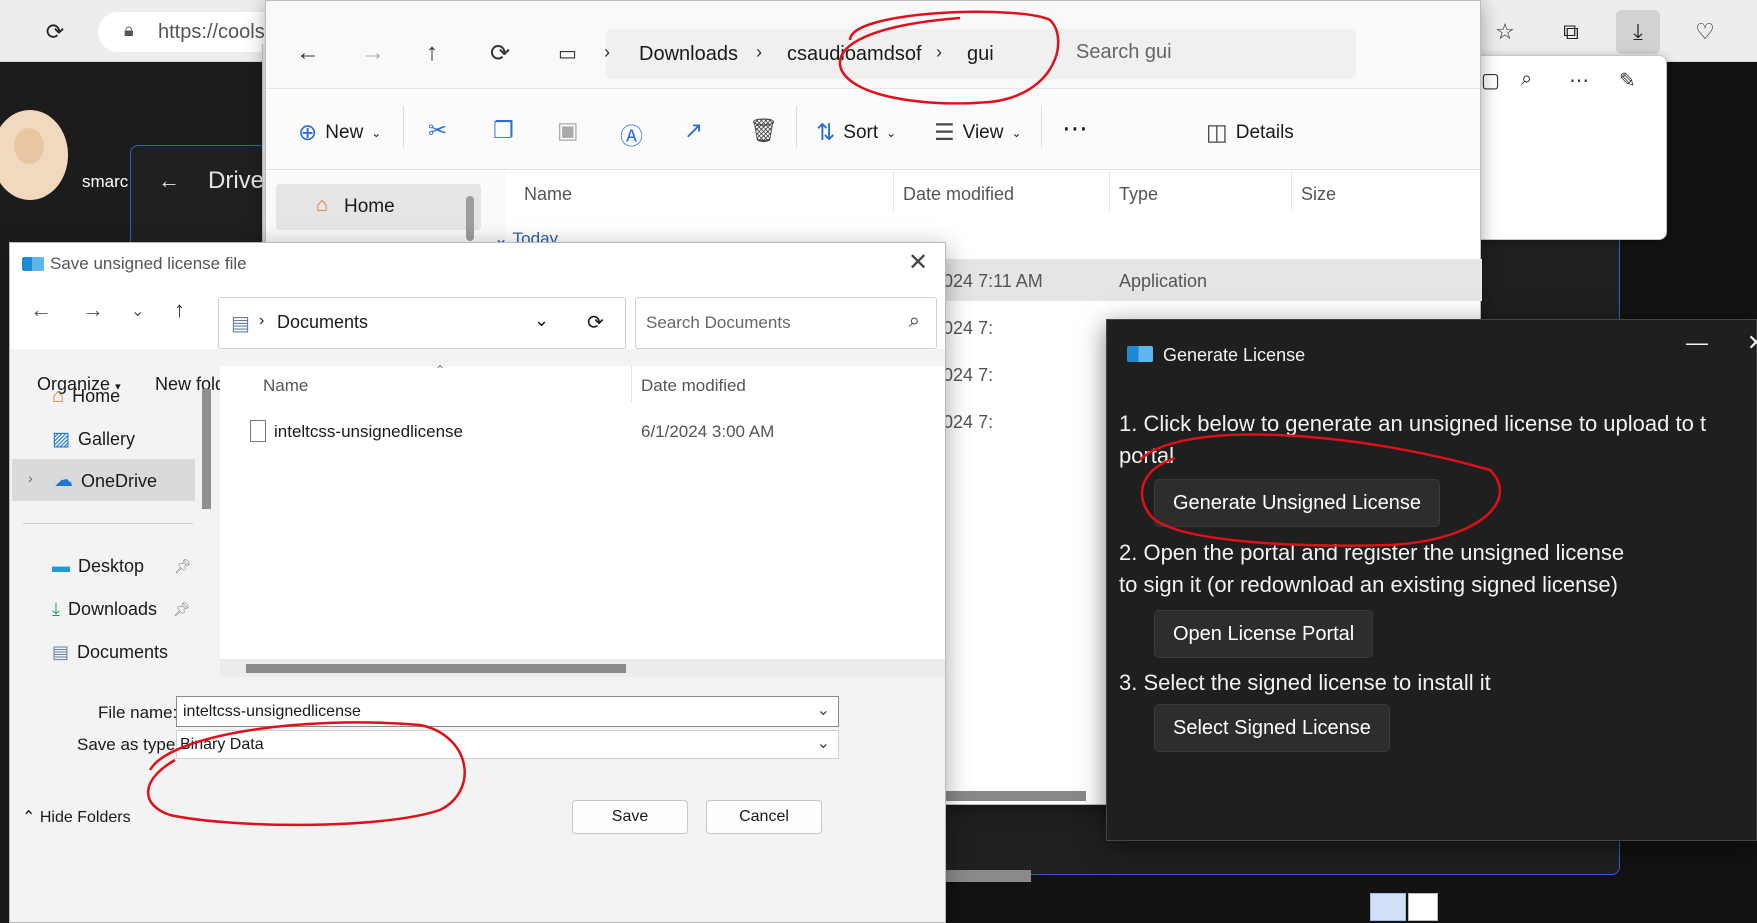 The image size is (1757, 923). What do you see at coordinates (1297, 503) in the screenshot?
I see `generate-unsigned-license-button: Generate Unsigned License` at bounding box center [1297, 503].